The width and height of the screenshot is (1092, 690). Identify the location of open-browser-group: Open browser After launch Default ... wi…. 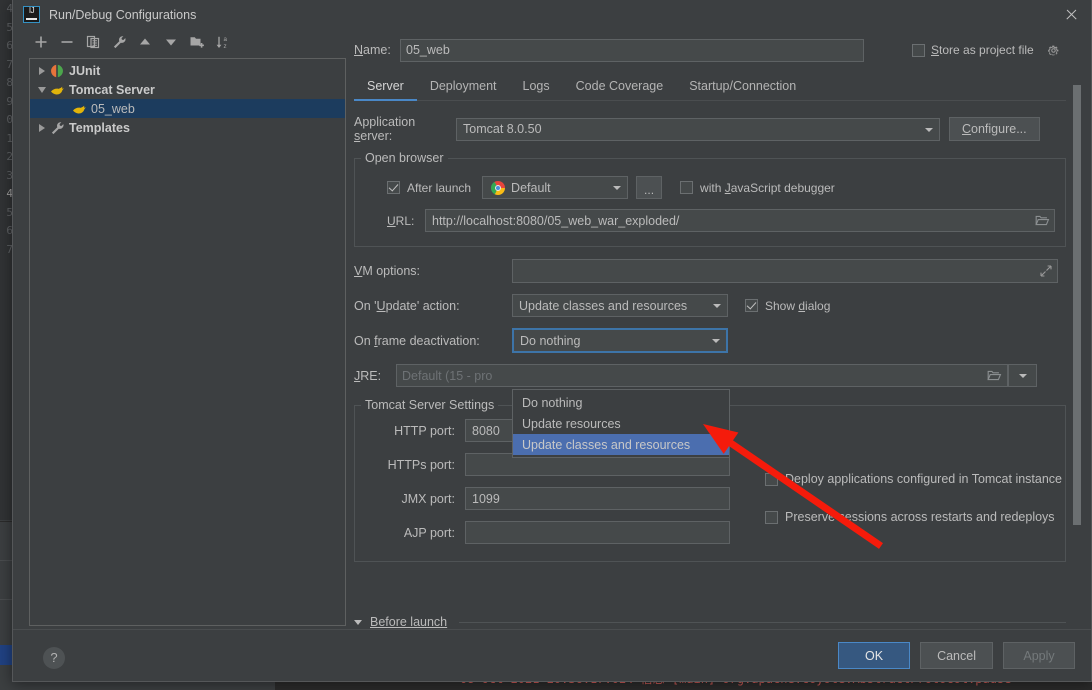
(710, 199).